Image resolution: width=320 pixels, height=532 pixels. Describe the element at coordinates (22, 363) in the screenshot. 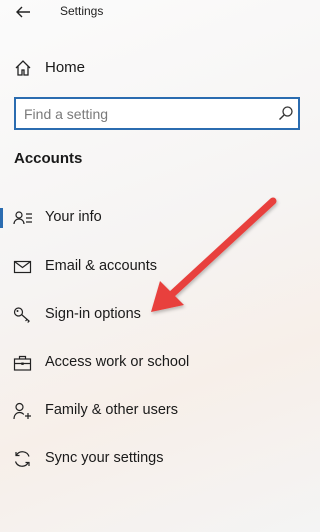

I see `briefcase-icon` at that location.